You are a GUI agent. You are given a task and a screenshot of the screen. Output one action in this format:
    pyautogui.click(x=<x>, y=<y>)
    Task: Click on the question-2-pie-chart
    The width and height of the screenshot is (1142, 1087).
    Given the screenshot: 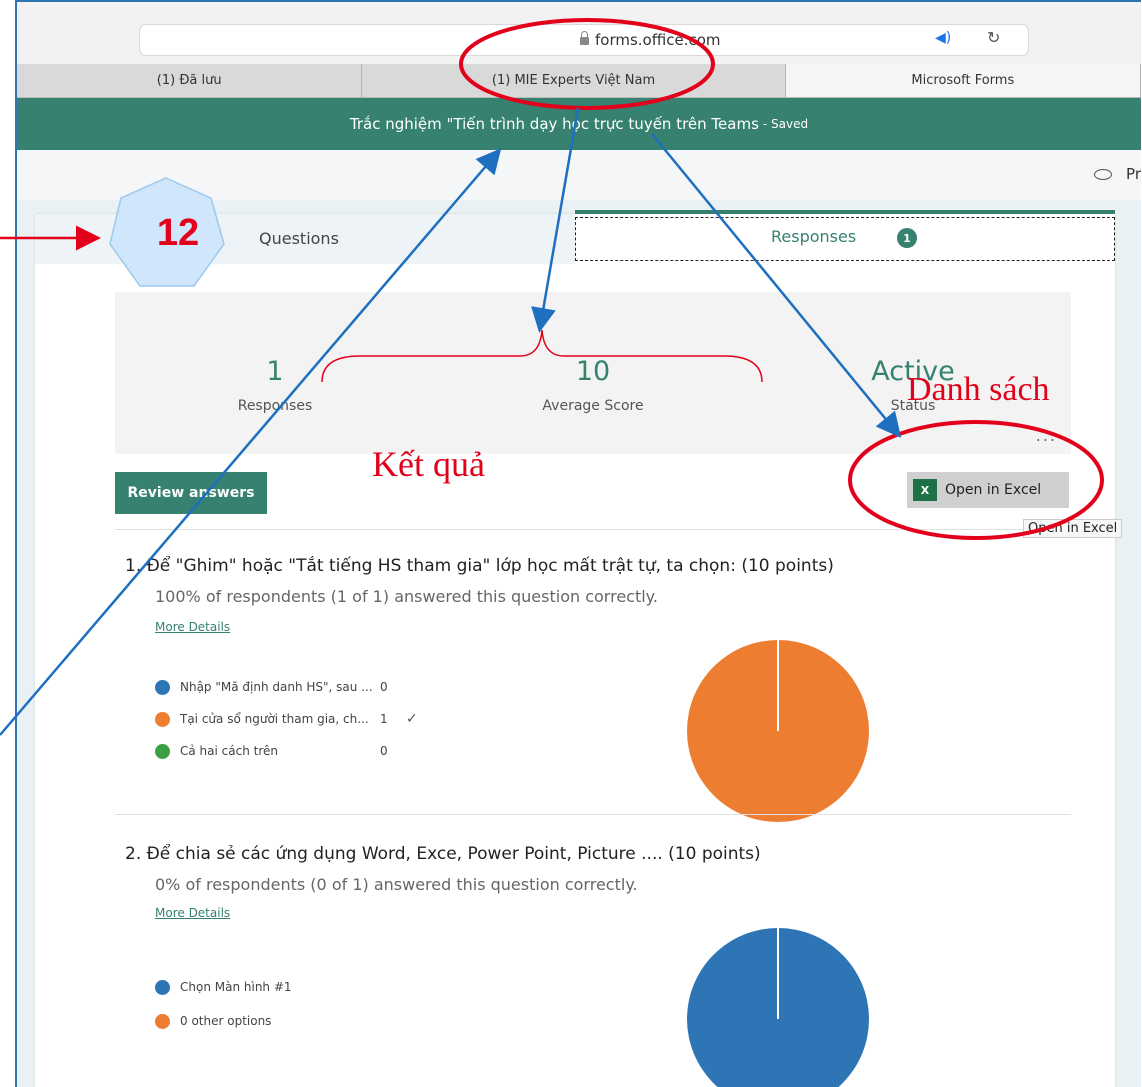 What is the action you would take?
    pyautogui.click(x=778, y=1007)
    